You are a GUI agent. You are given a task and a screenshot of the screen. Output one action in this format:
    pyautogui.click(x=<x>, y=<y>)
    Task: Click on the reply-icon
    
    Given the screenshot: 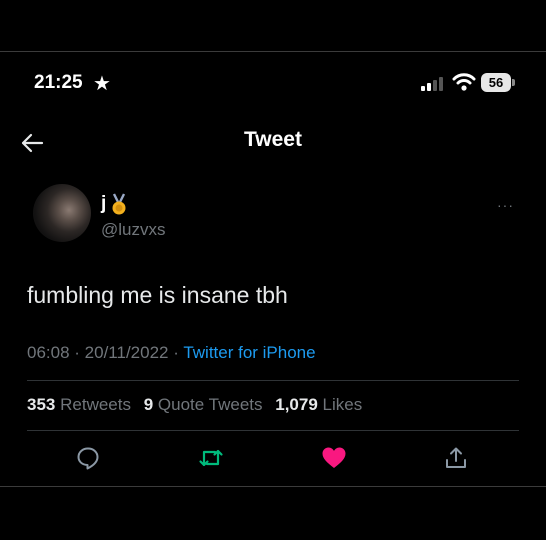 What is the action you would take?
    pyautogui.click(x=88, y=458)
    